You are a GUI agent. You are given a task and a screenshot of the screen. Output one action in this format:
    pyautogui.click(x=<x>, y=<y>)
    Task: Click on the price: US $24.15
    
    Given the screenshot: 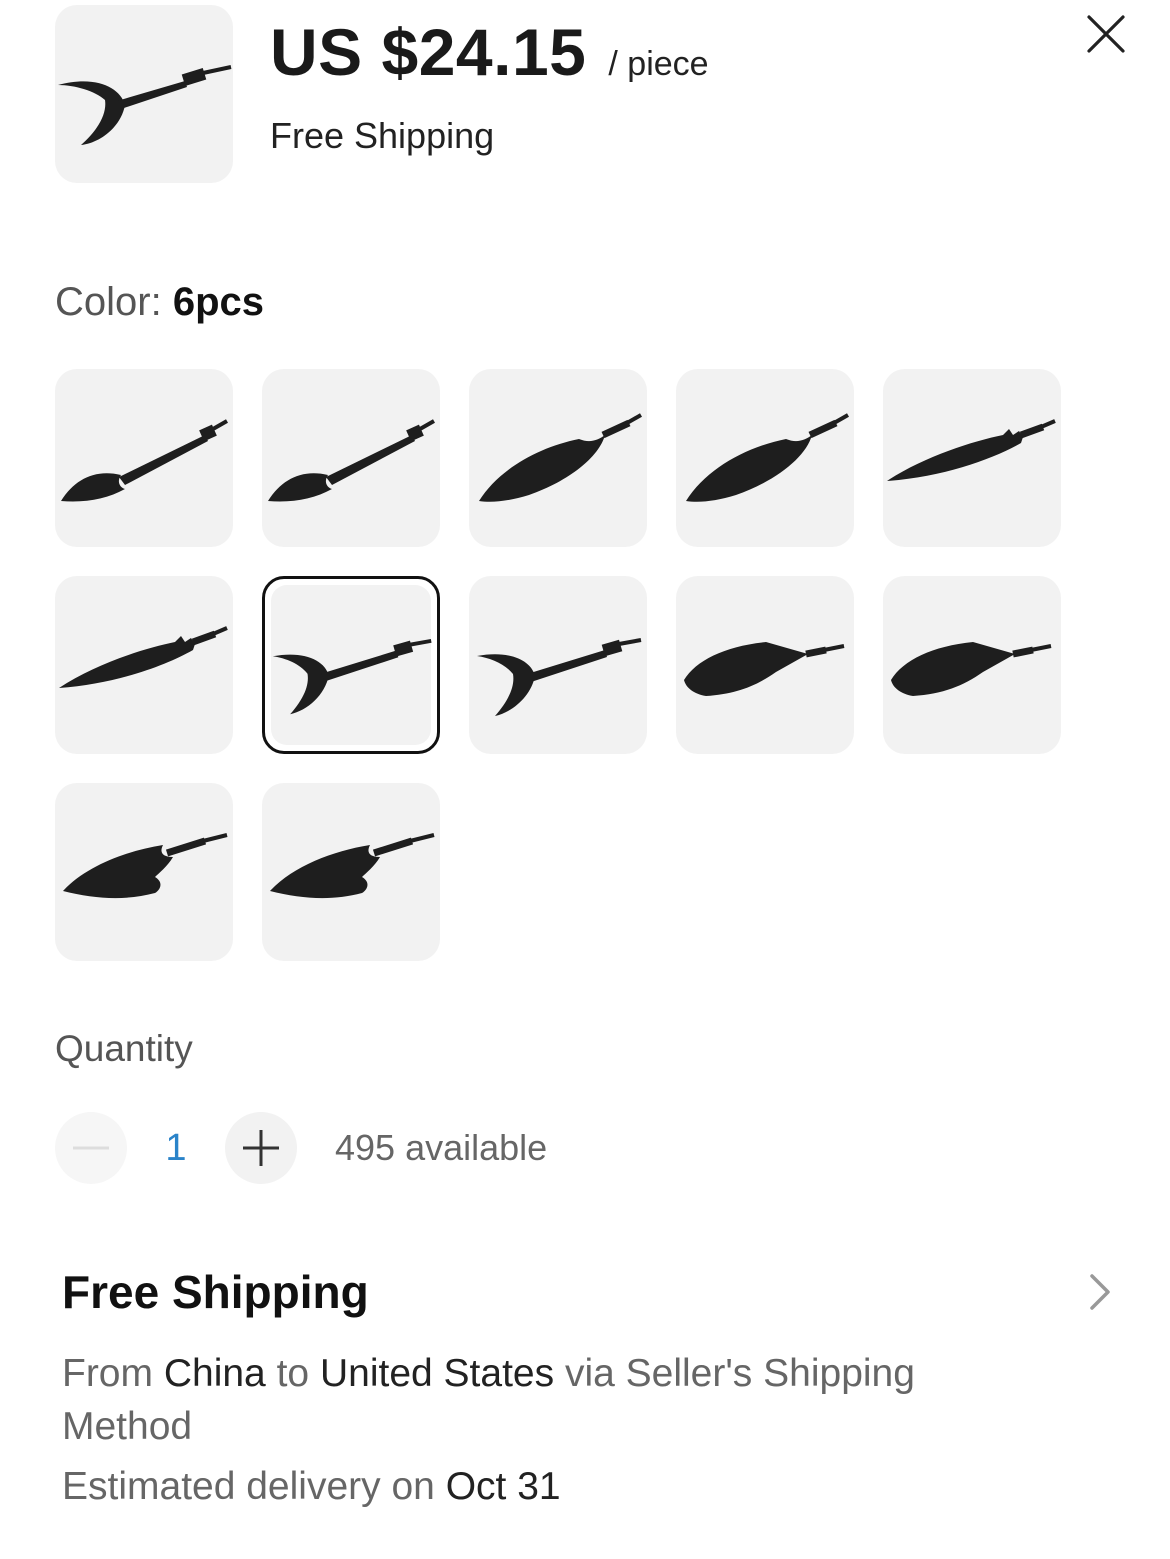 What is the action you would take?
    pyautogui.click(x=428, y=52)
    